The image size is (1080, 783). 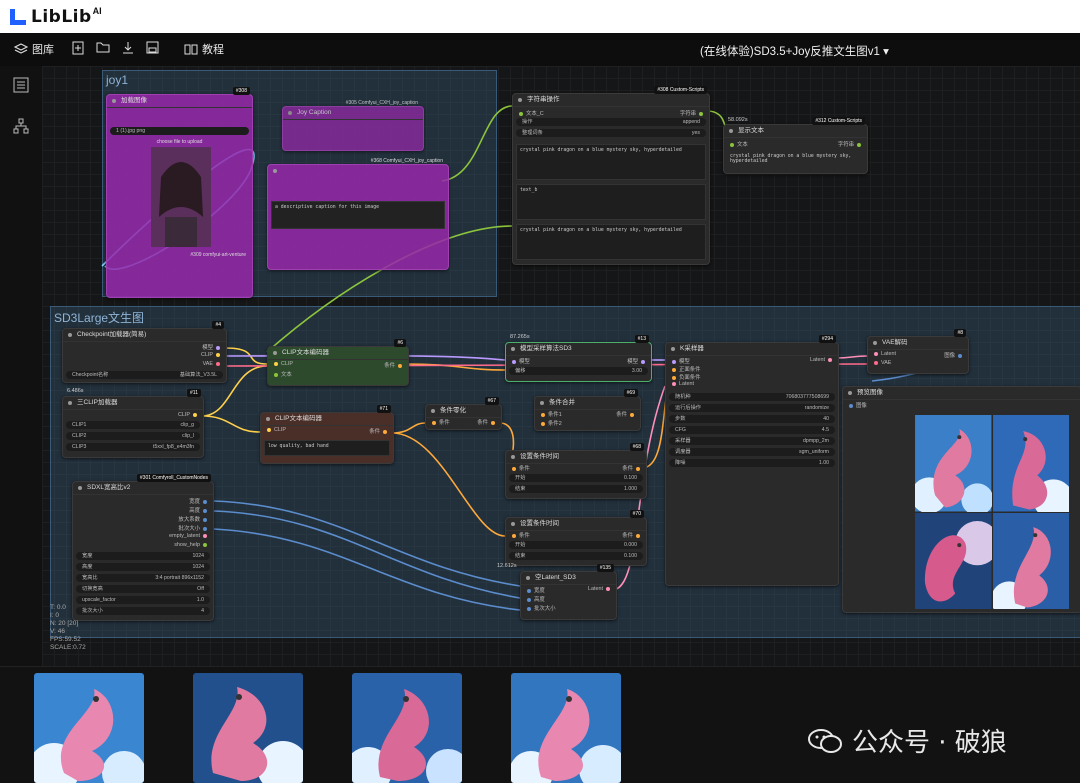 I want to click on open-folder-icon, so click(x=103, y=47).